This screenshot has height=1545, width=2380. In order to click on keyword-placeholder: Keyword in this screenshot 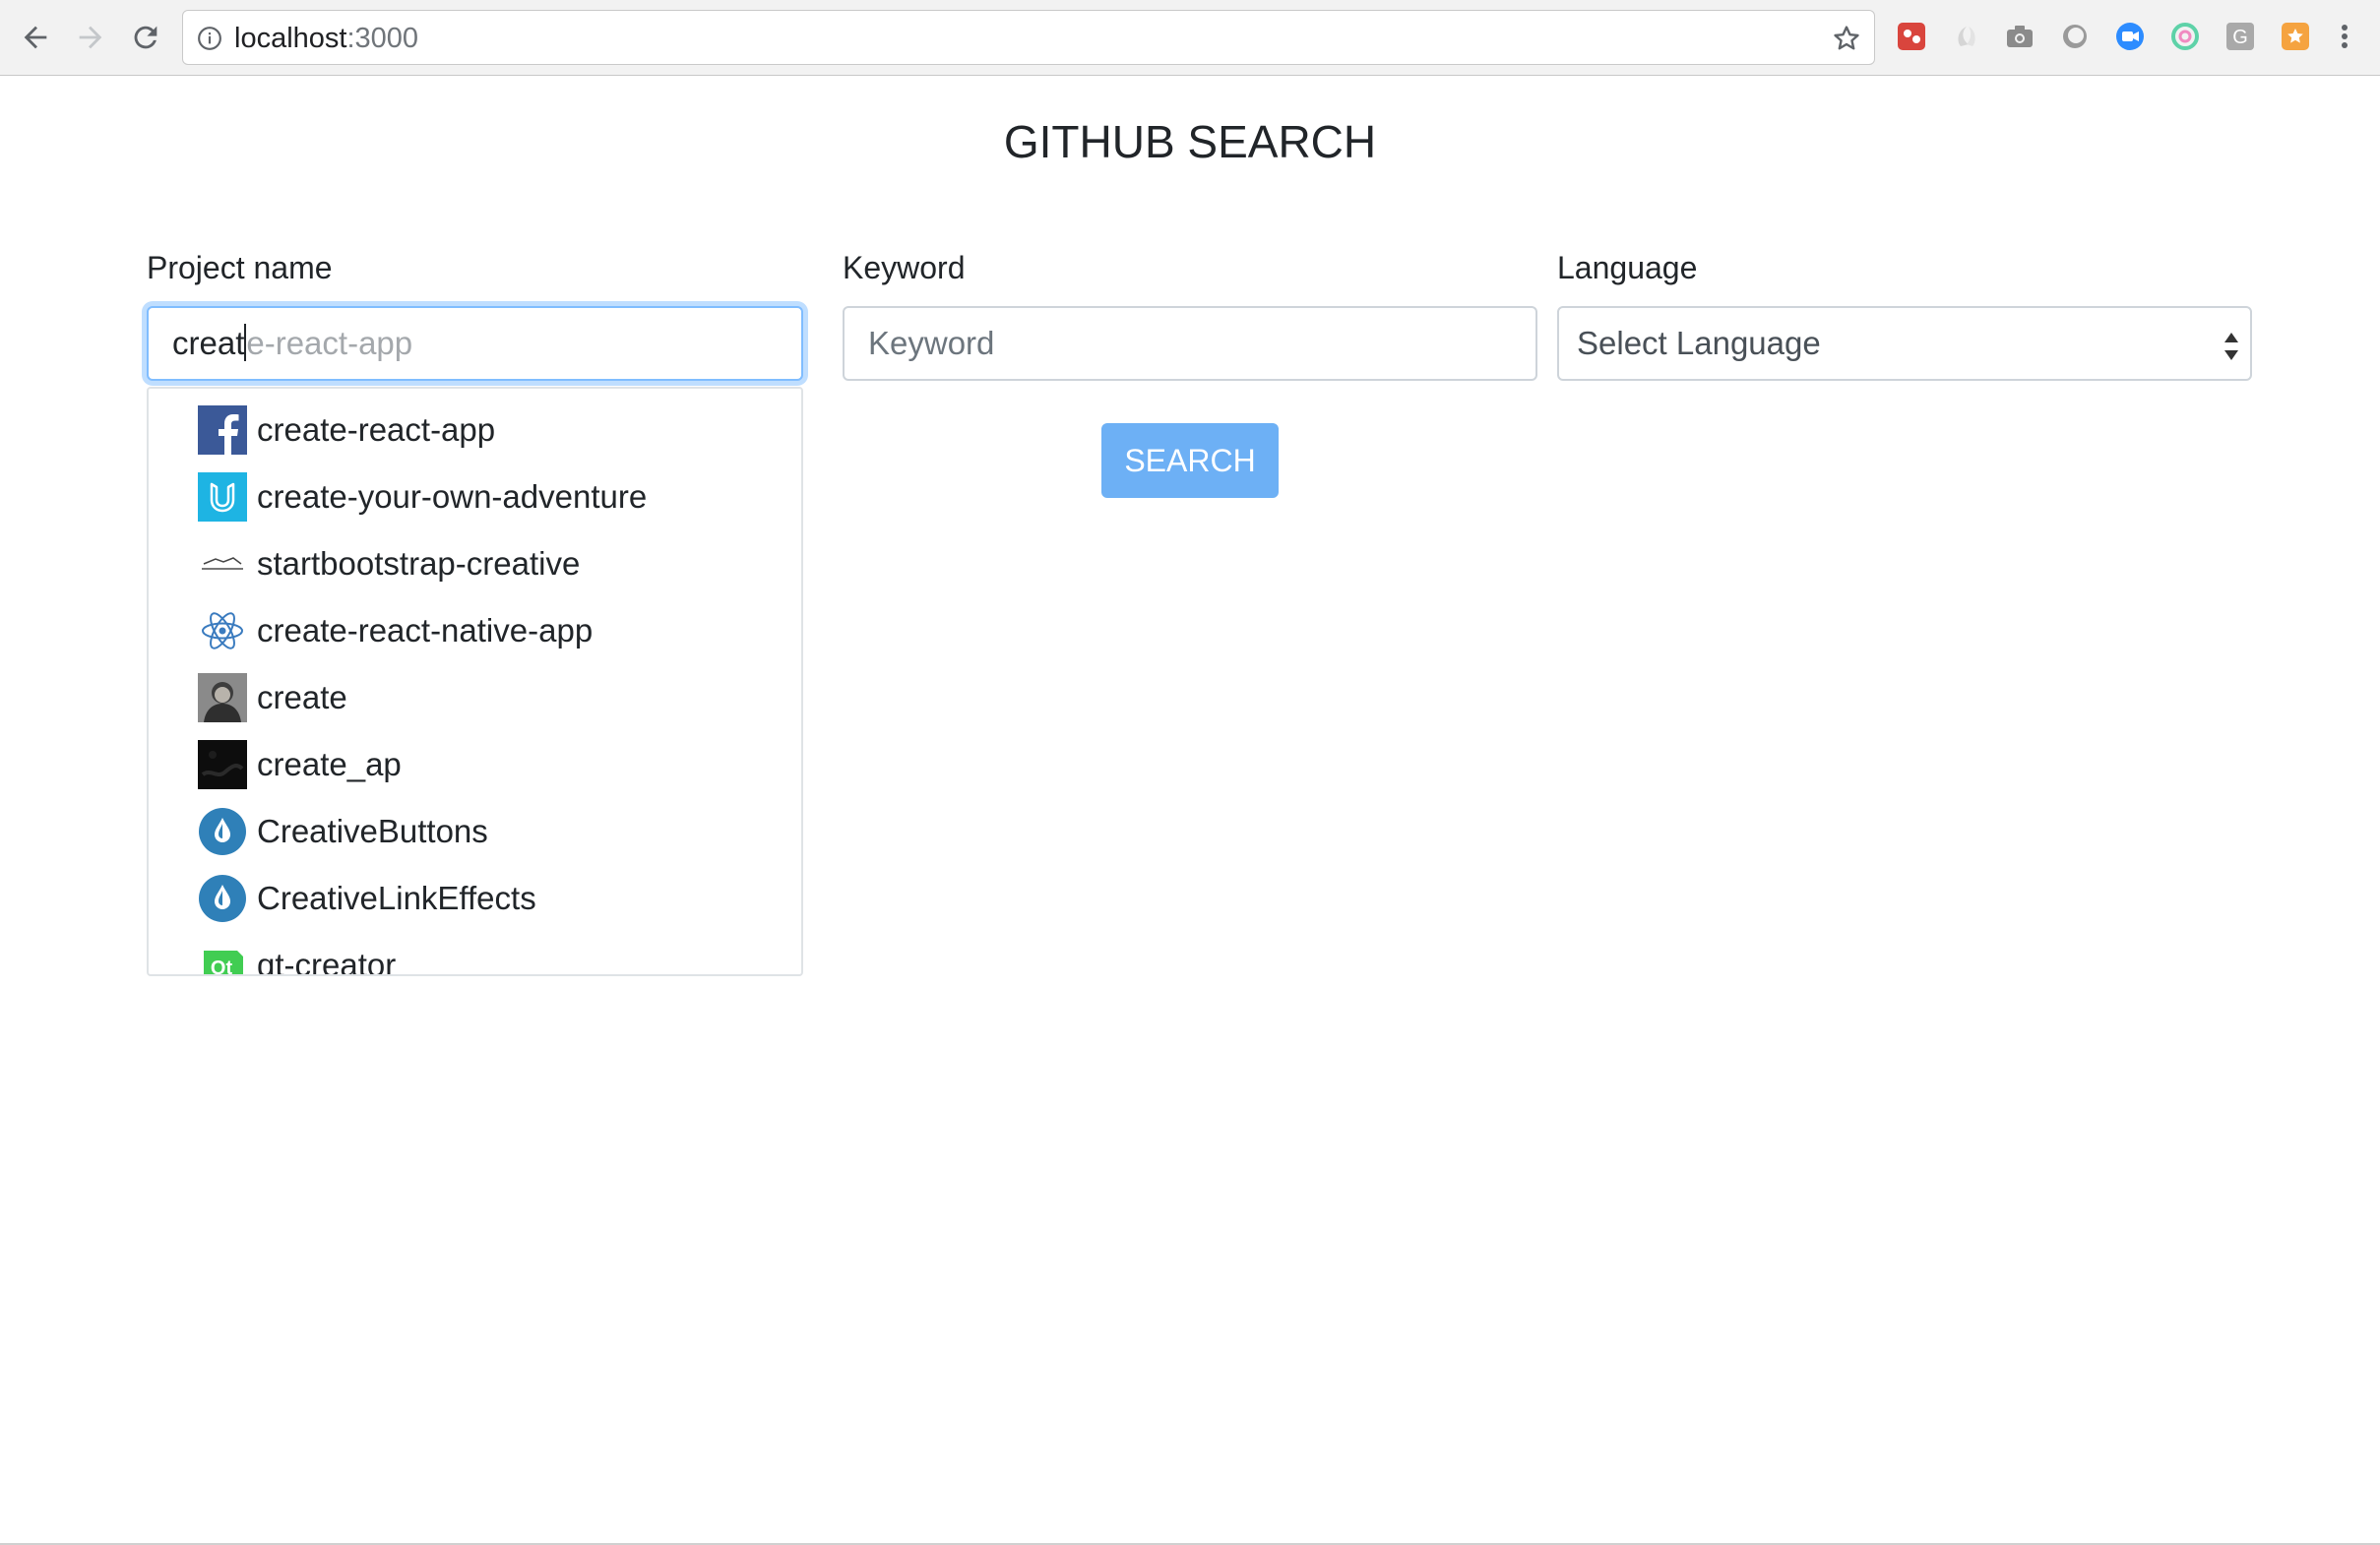, I will do `click(931, 343)`.